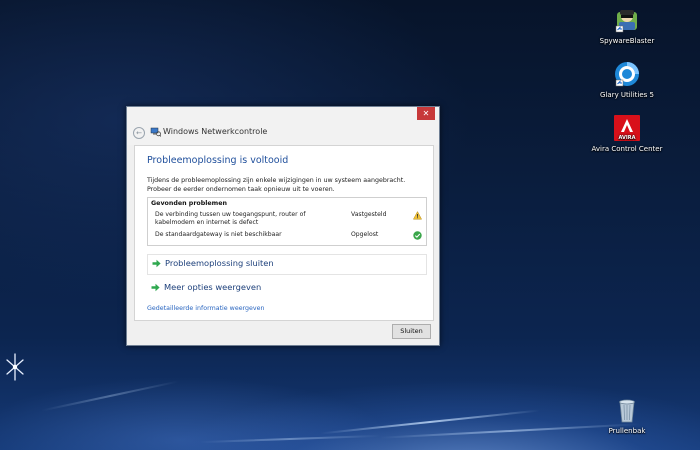  What do you see at coordinates (218, 234) in the screenshot?
I see `problem-text: De standaardgateway is niet beschikbaar` at bounding box center [218, 234].